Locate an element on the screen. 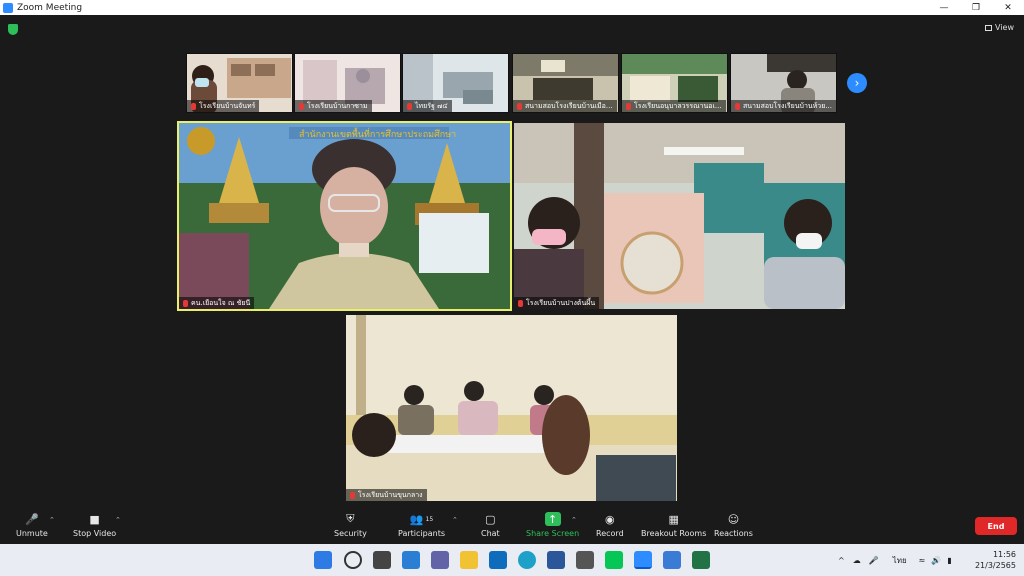  participants-count: 15 is located at coordinates (429, 519).